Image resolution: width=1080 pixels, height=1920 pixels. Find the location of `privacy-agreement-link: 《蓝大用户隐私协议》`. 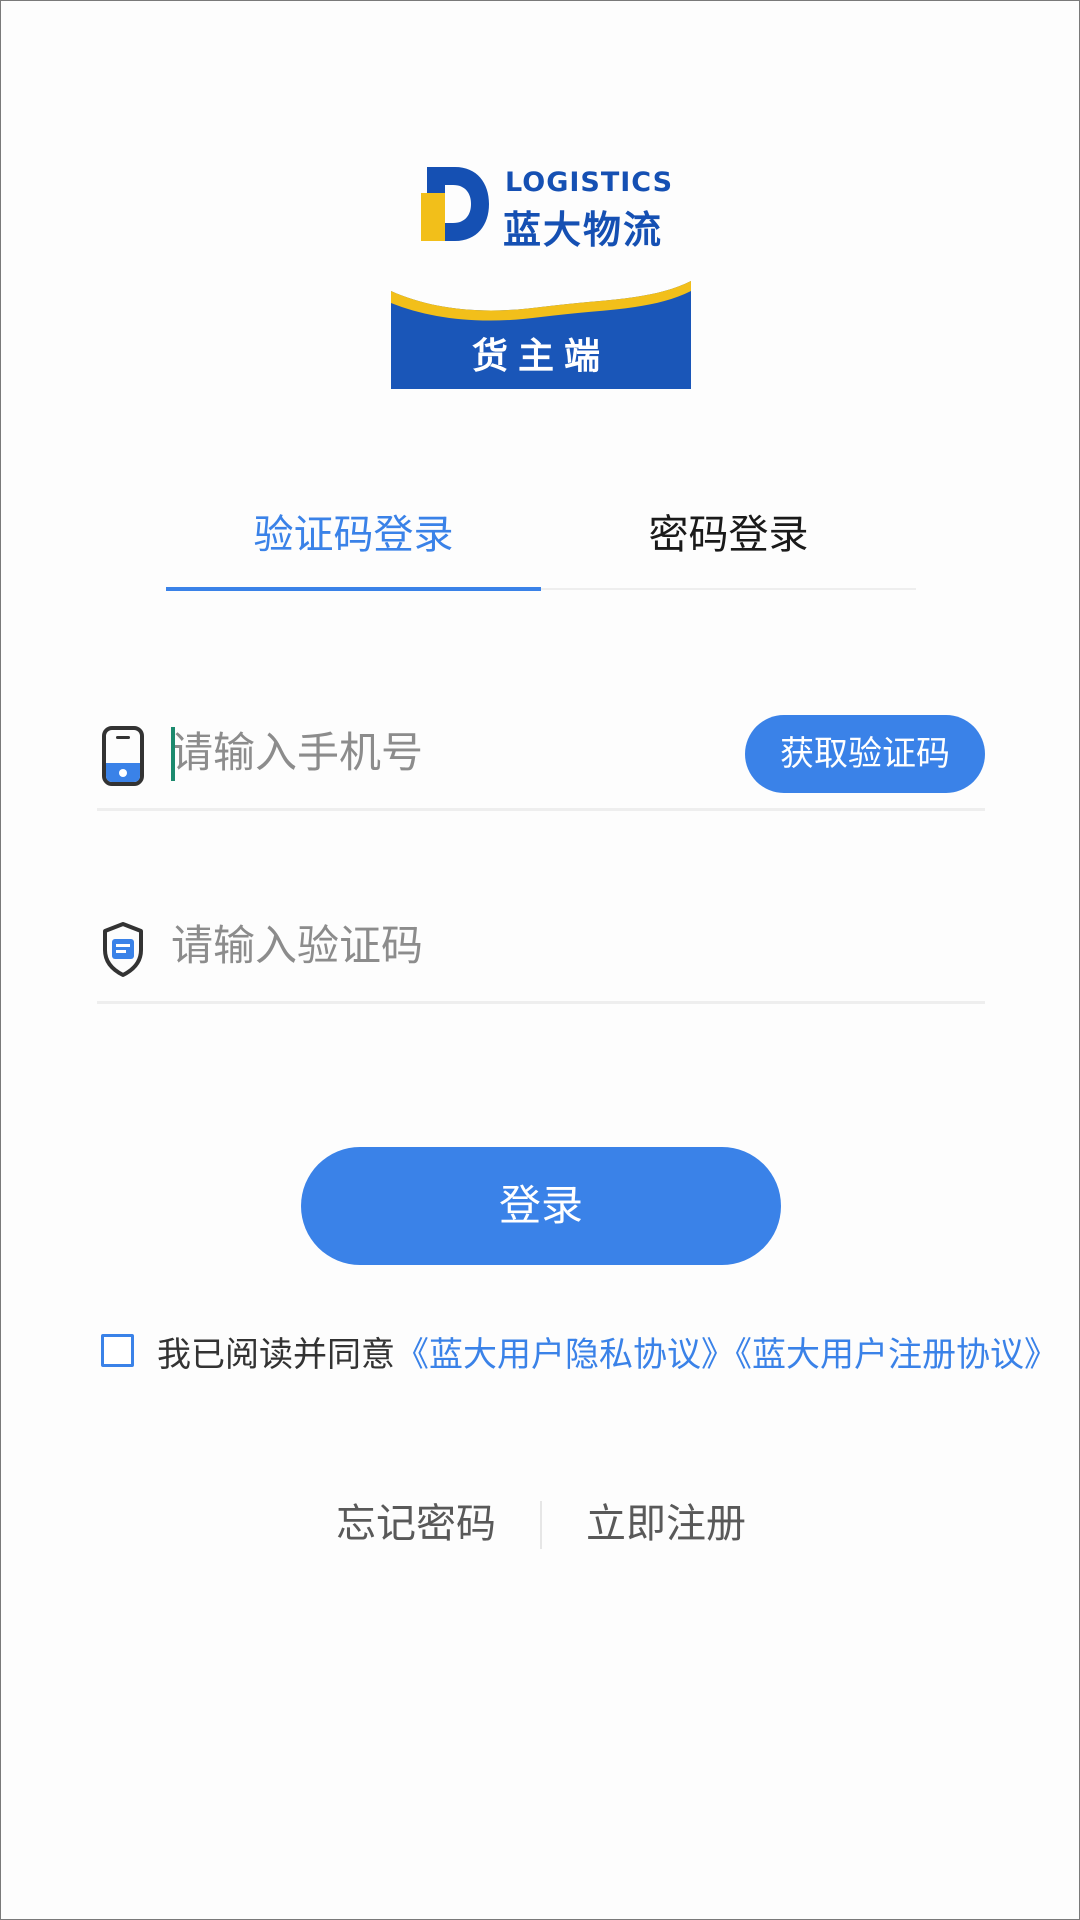

privacy-agreement-link: 《蓝大用户隐私协议》 is located at coordinates (565, 1355).